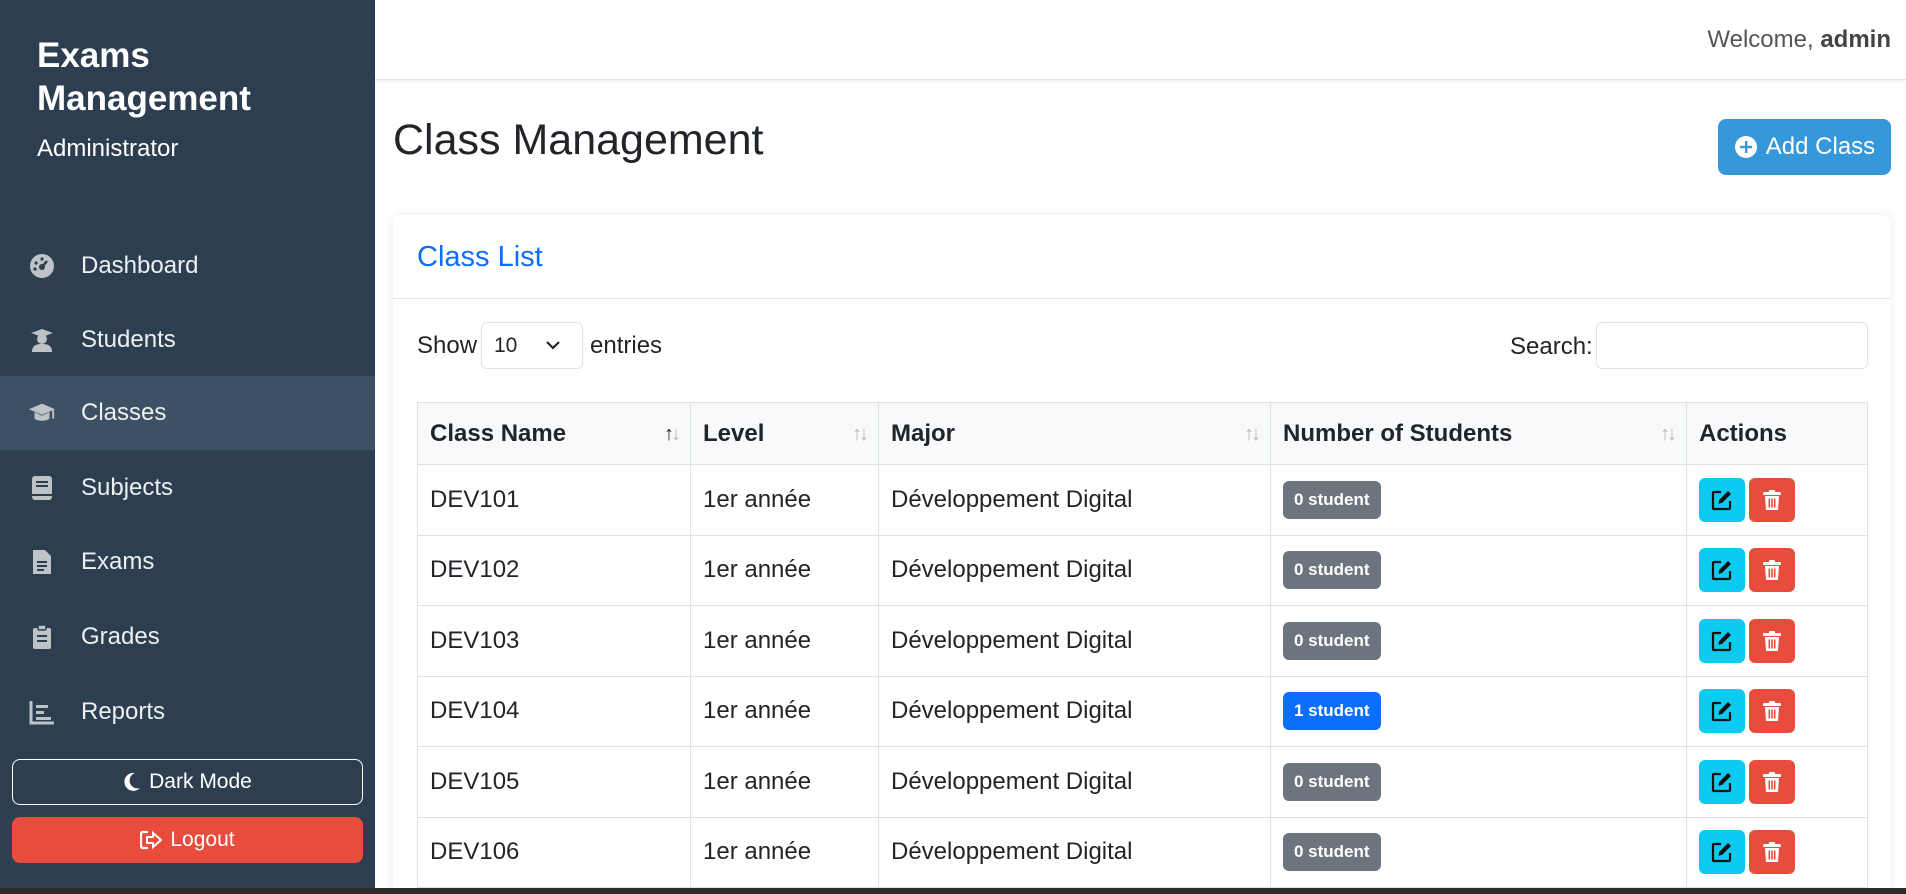 This screenshot has width=1906, height=894. What do you see at coordinates (128, 339) in the screenshot?
I see `sidebar-item-label: Students` at bounding box center [128, 339].